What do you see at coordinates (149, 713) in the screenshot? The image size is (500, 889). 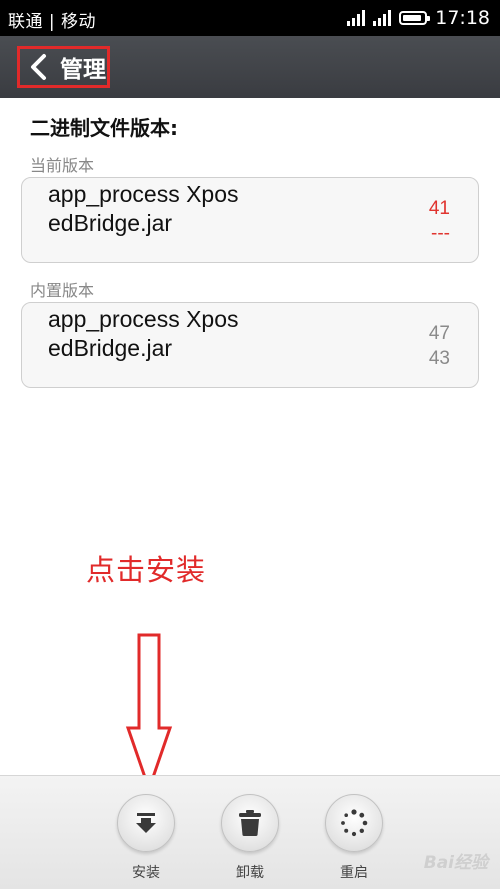 I see `annotation-arrow-icon` at bounding box center [149, 713].